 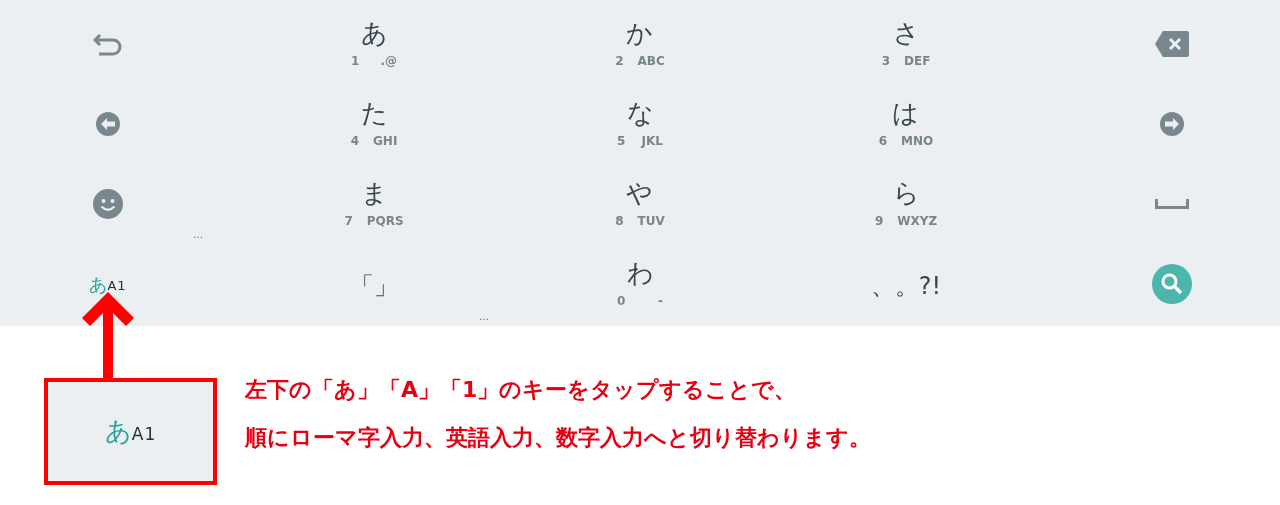 What do you see at coordinates (521, 390) in the screenshot?
I see `instruction-text: 左下の「あ」「A」「1」のキーをタップすることで、` at bounding box center [521, 390].